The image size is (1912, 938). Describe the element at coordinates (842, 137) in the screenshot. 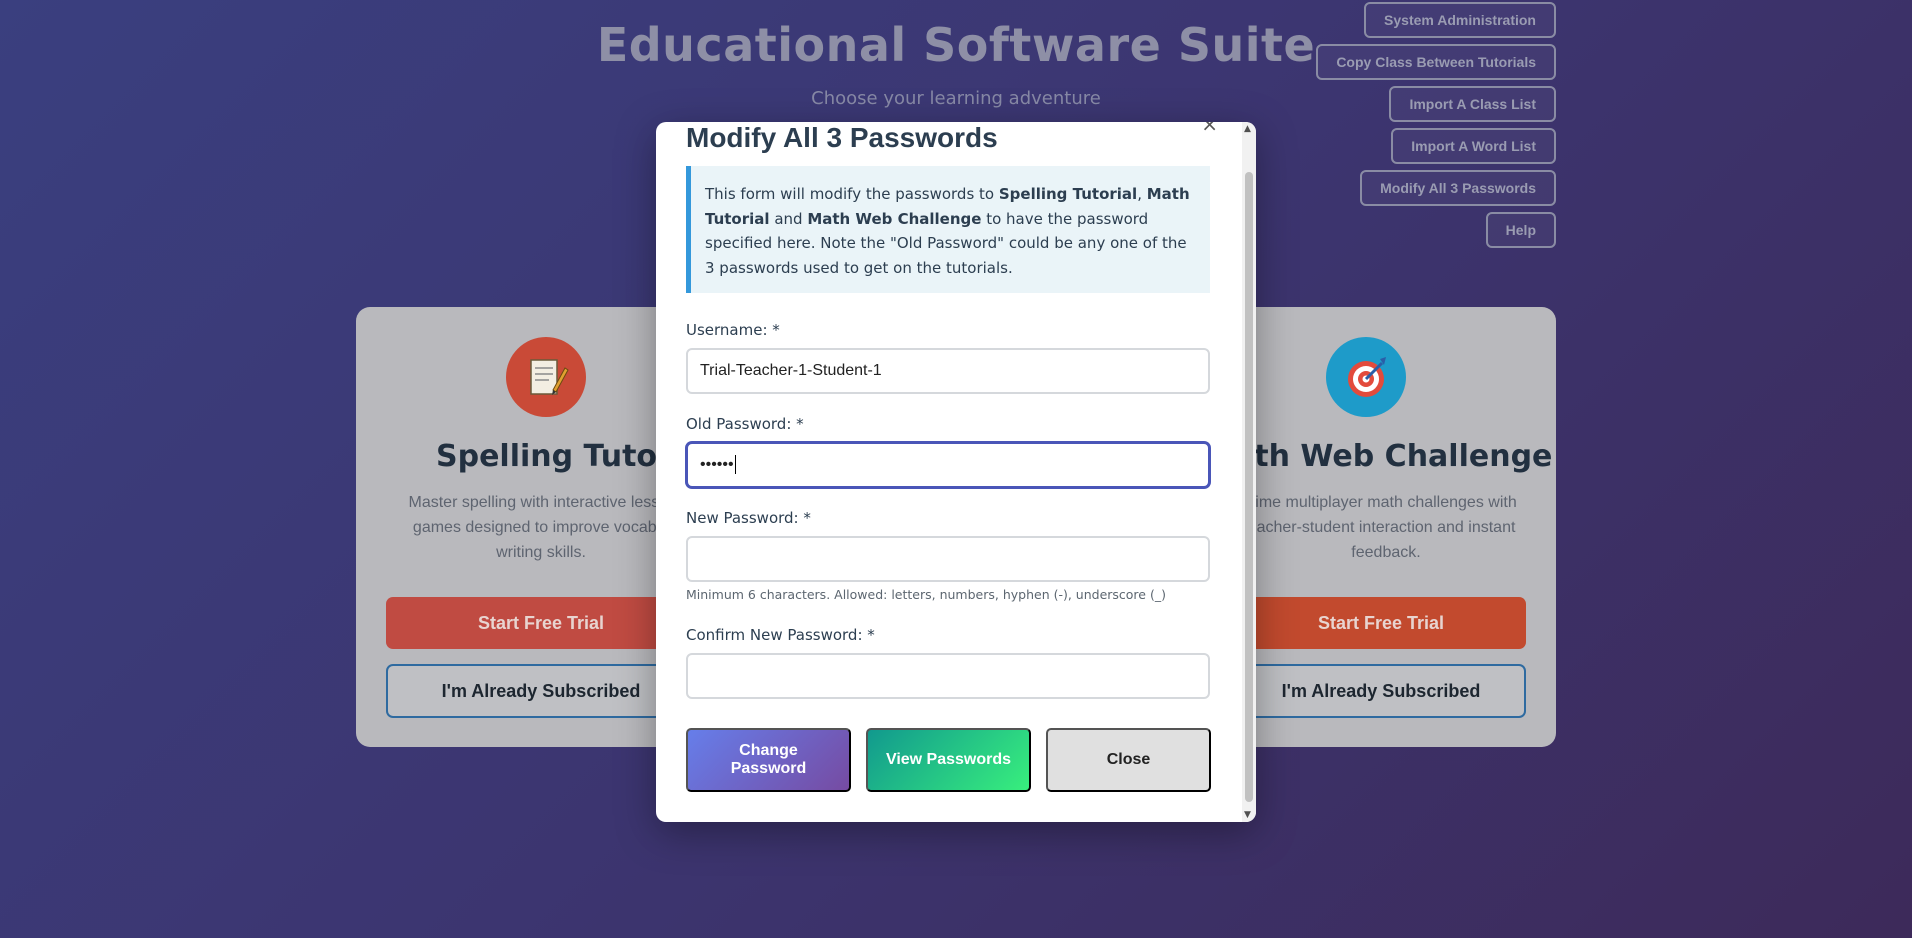

I see `dialog-title: Modify All 3 Passwords` at that location.